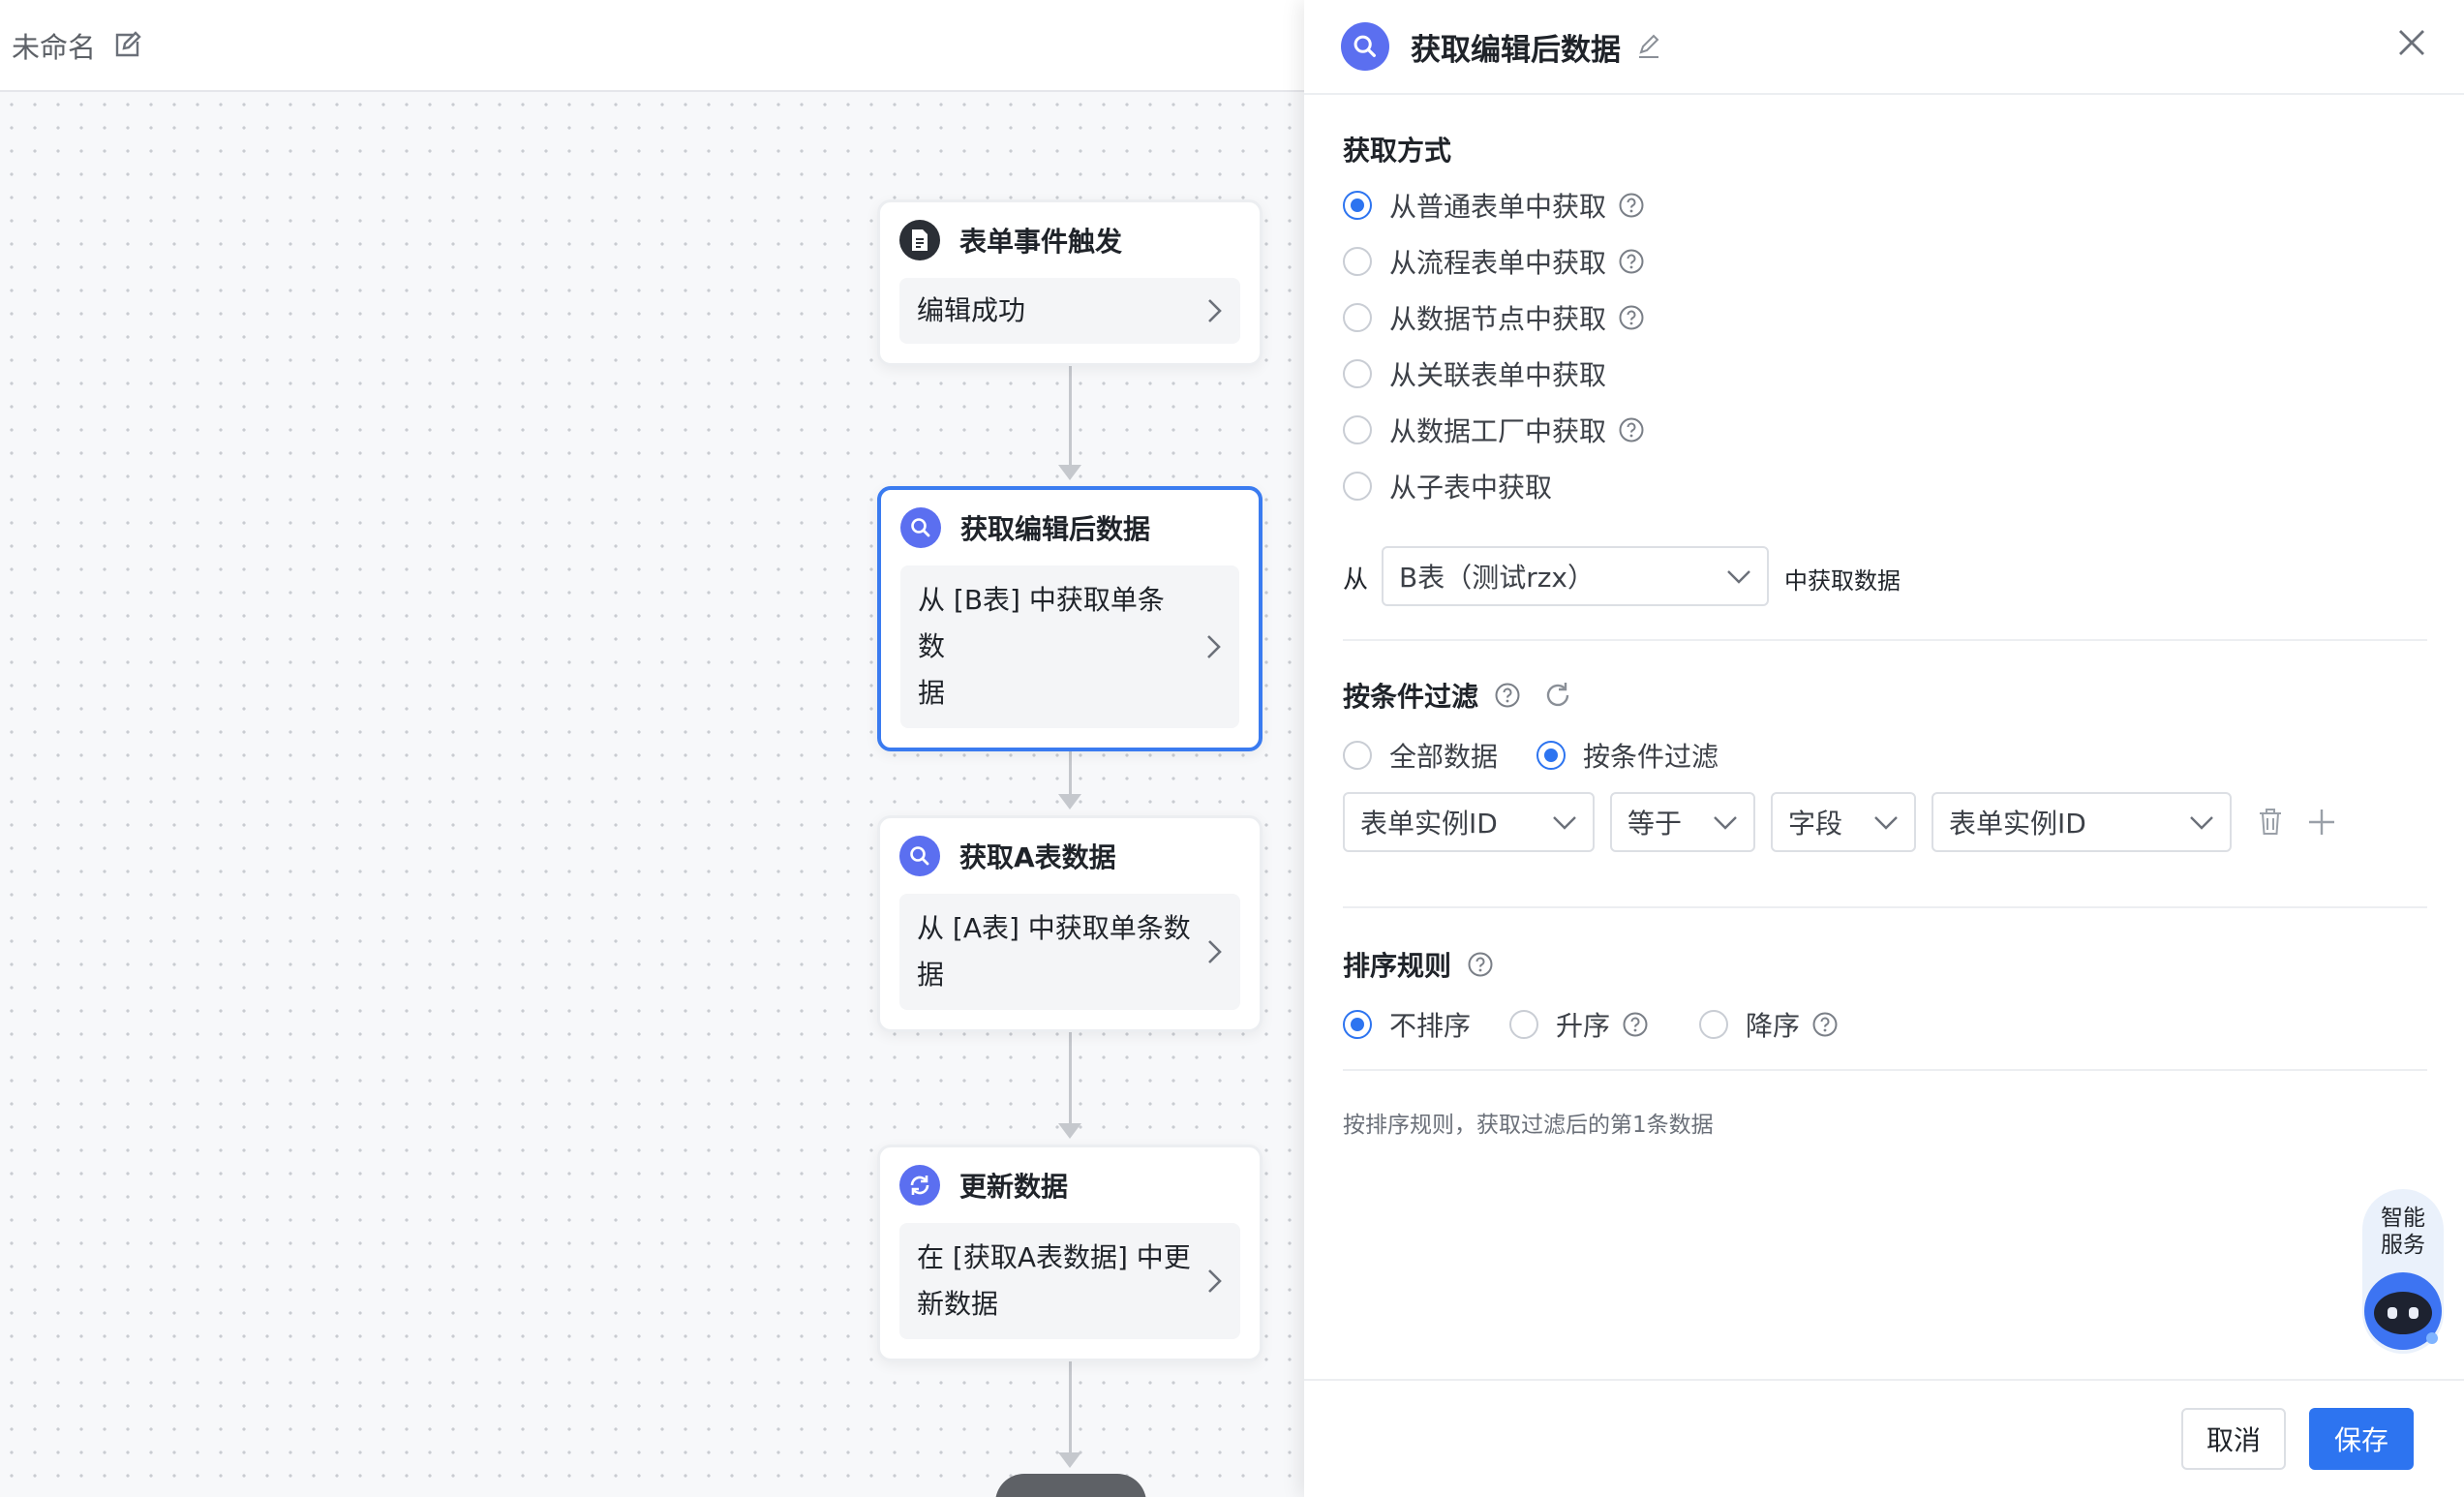  I want to click on radio-sort-desc: 降序, so click(1769, 1025).